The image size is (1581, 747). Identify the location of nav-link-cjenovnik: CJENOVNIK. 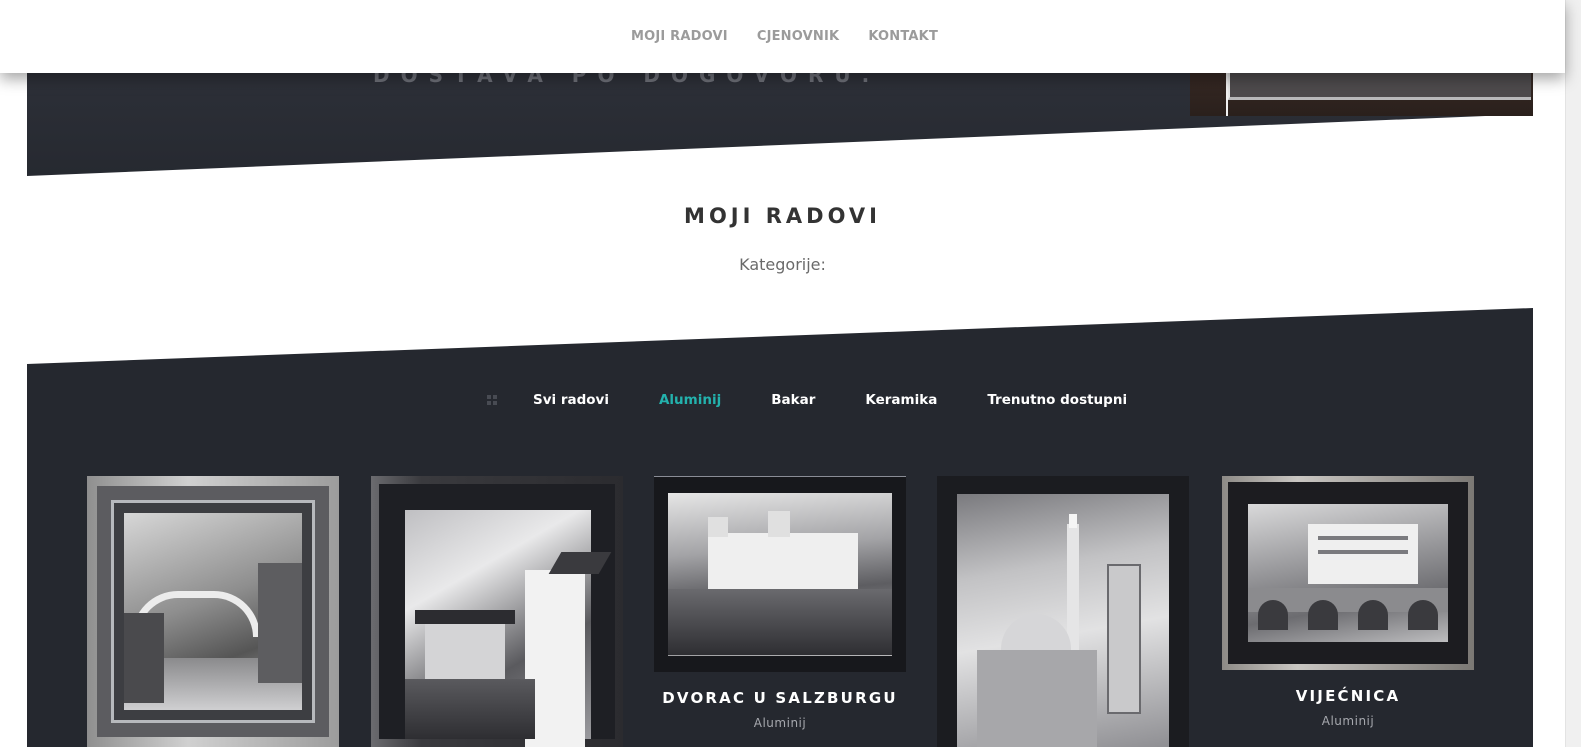
(798, 36).